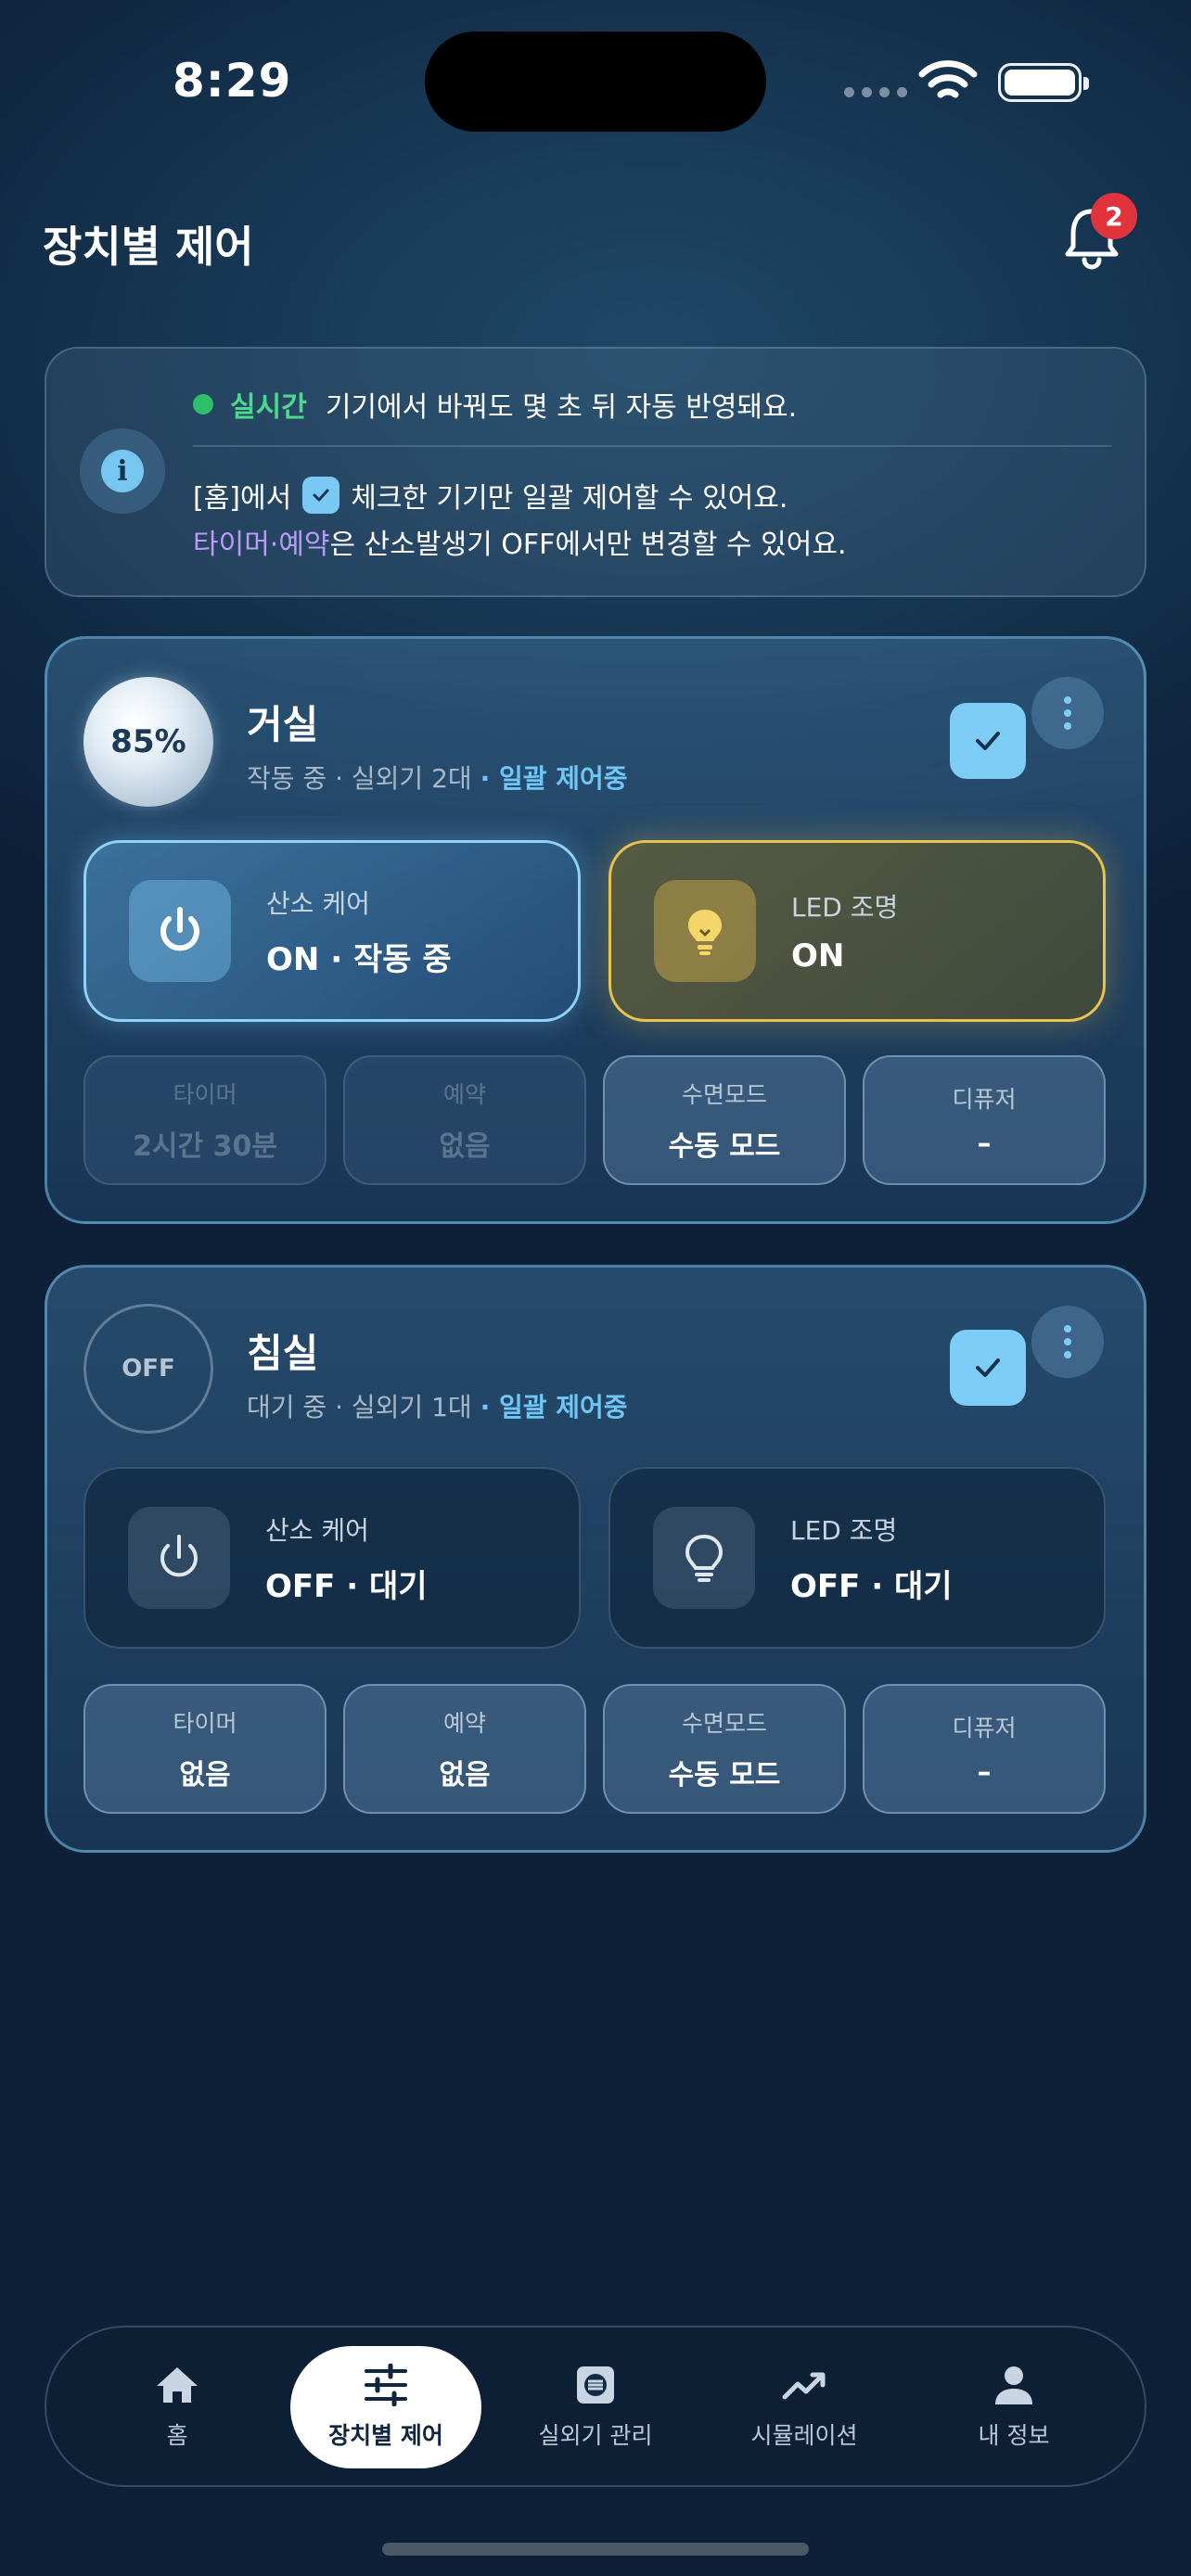  Describe the element at coordinates (261, 545) in the screenshot. I see `info-line3-highlight: 타이머·예약` at that location.